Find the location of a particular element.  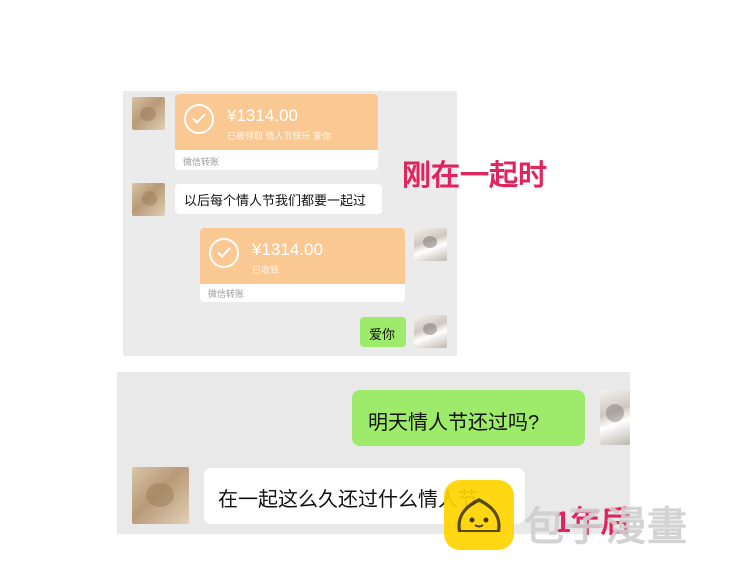

message-bubble-outgoing: 爱你 is located at coordinates (383, 332).